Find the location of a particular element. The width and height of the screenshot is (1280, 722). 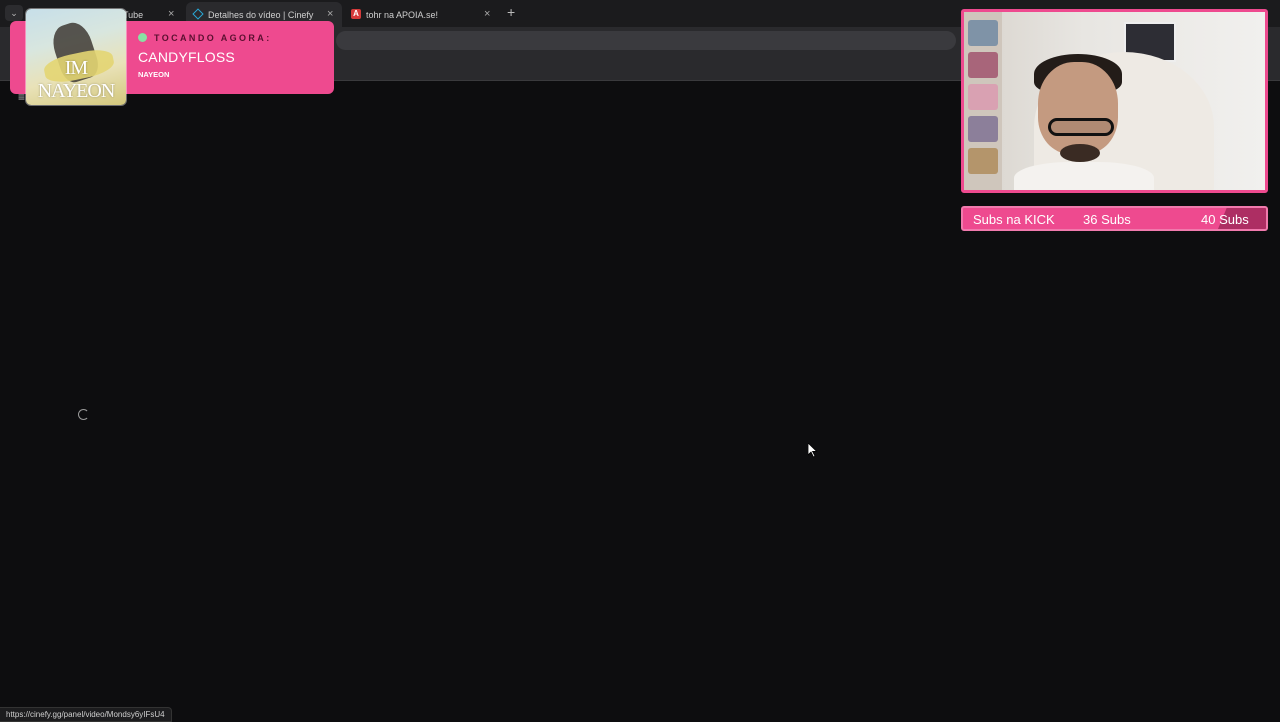

tab-search-button: ⌄ is located at coordinates (14, 13).